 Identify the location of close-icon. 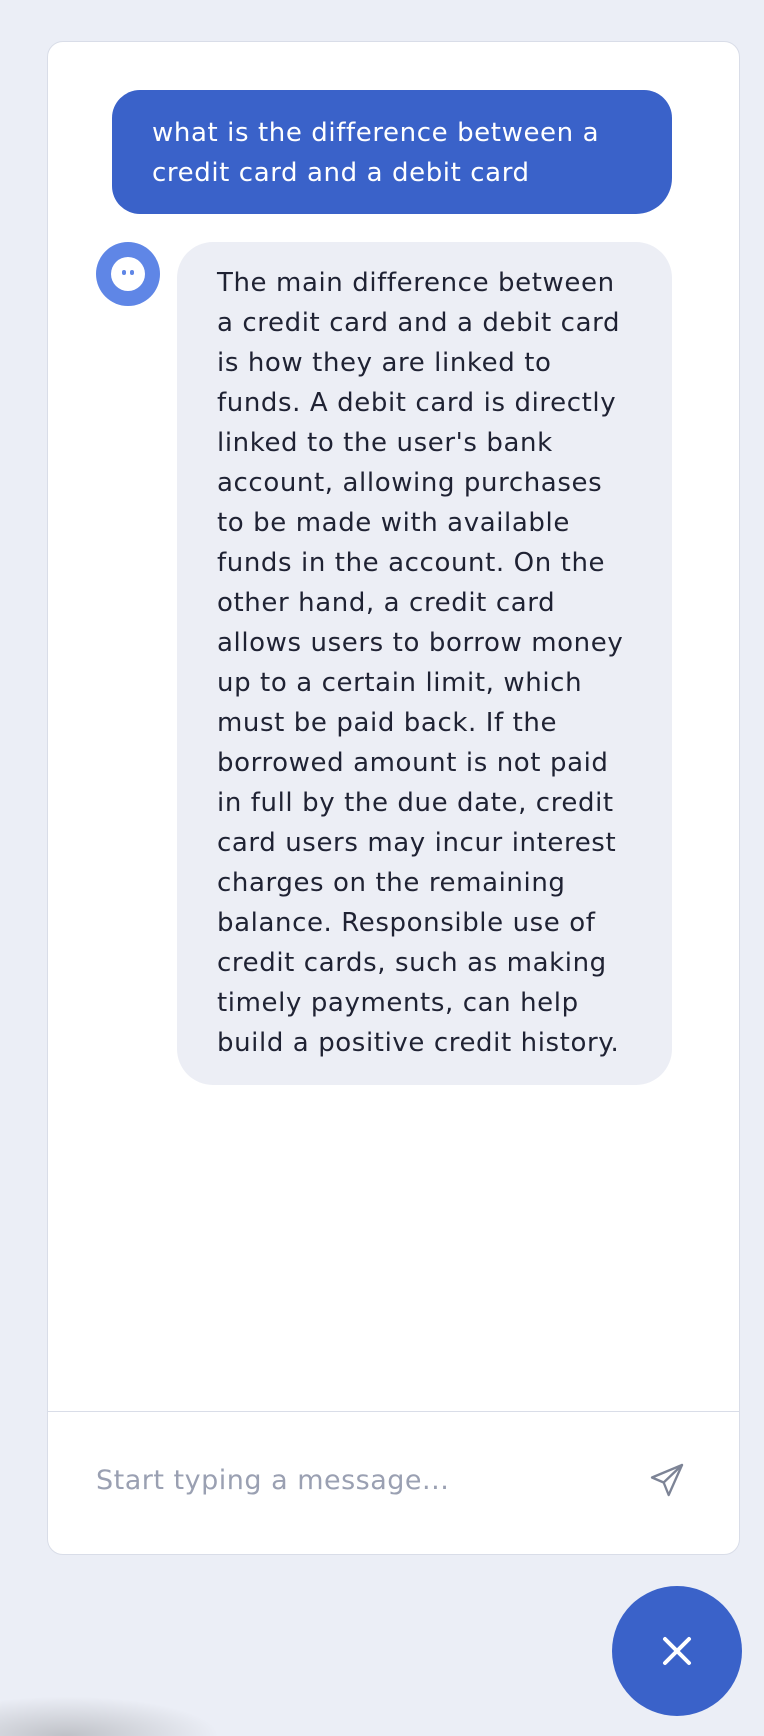
(677, 1651).